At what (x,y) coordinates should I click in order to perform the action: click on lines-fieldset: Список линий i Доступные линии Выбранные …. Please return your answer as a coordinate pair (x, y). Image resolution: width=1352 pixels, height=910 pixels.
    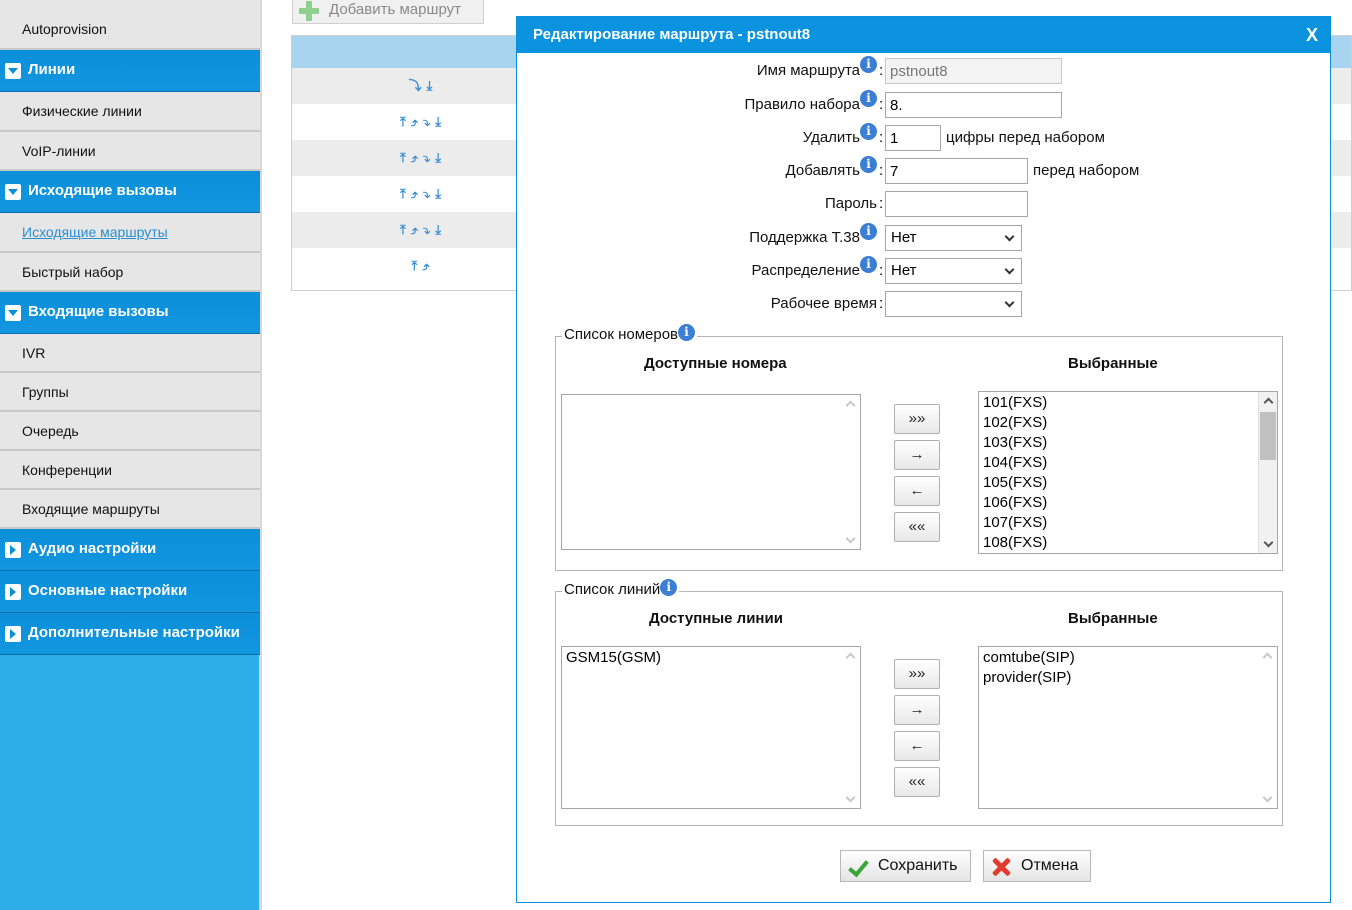
    Looking at the image, I should click on (919, 702).